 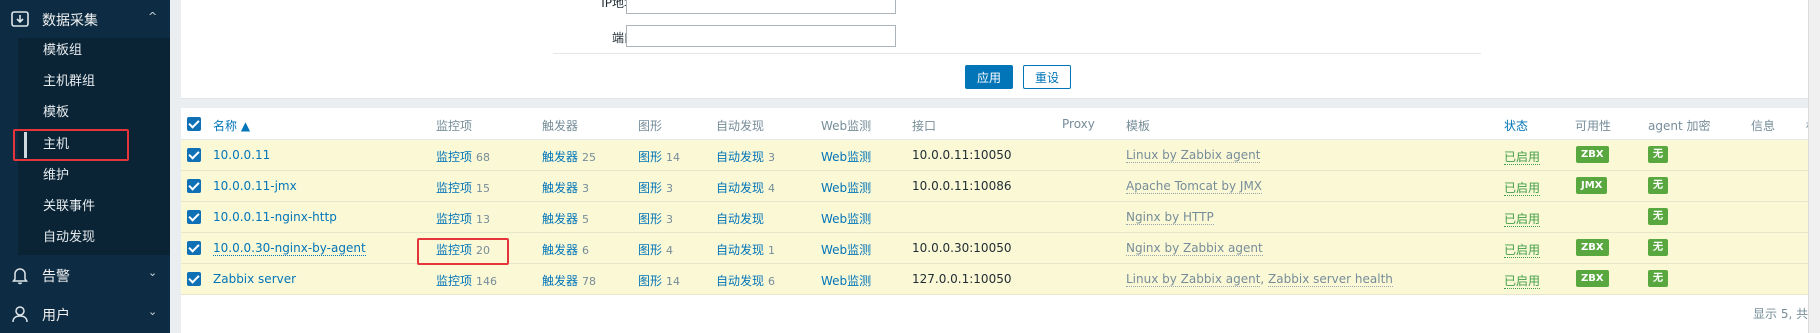 I want to click on sidebar-item-maintenance: 维护, so click(x=94, y=176).